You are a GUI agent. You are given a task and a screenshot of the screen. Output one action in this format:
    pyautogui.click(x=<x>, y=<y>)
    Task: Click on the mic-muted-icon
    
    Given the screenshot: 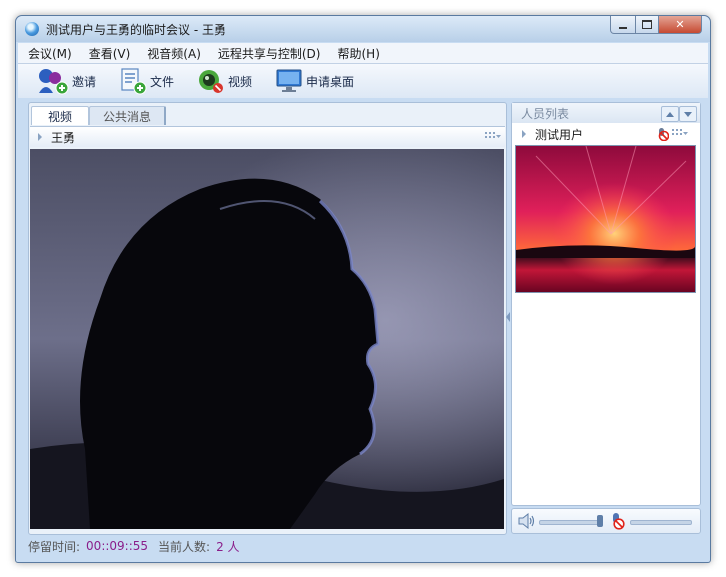 What is the action you would take?
    pyautogui.click(x=617, y=521)
    